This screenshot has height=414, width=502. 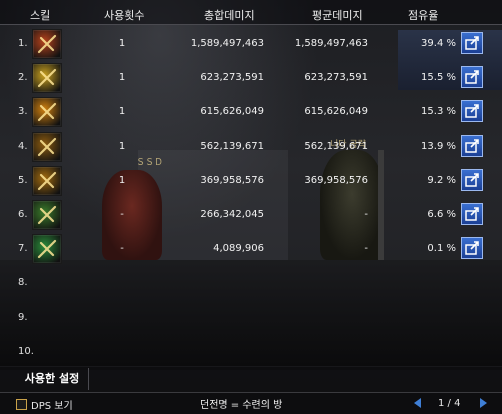 What do you see at coordinates (23, 77) in the screenshot?
I see `row-number: 2.` at bounding box center [23, 77].